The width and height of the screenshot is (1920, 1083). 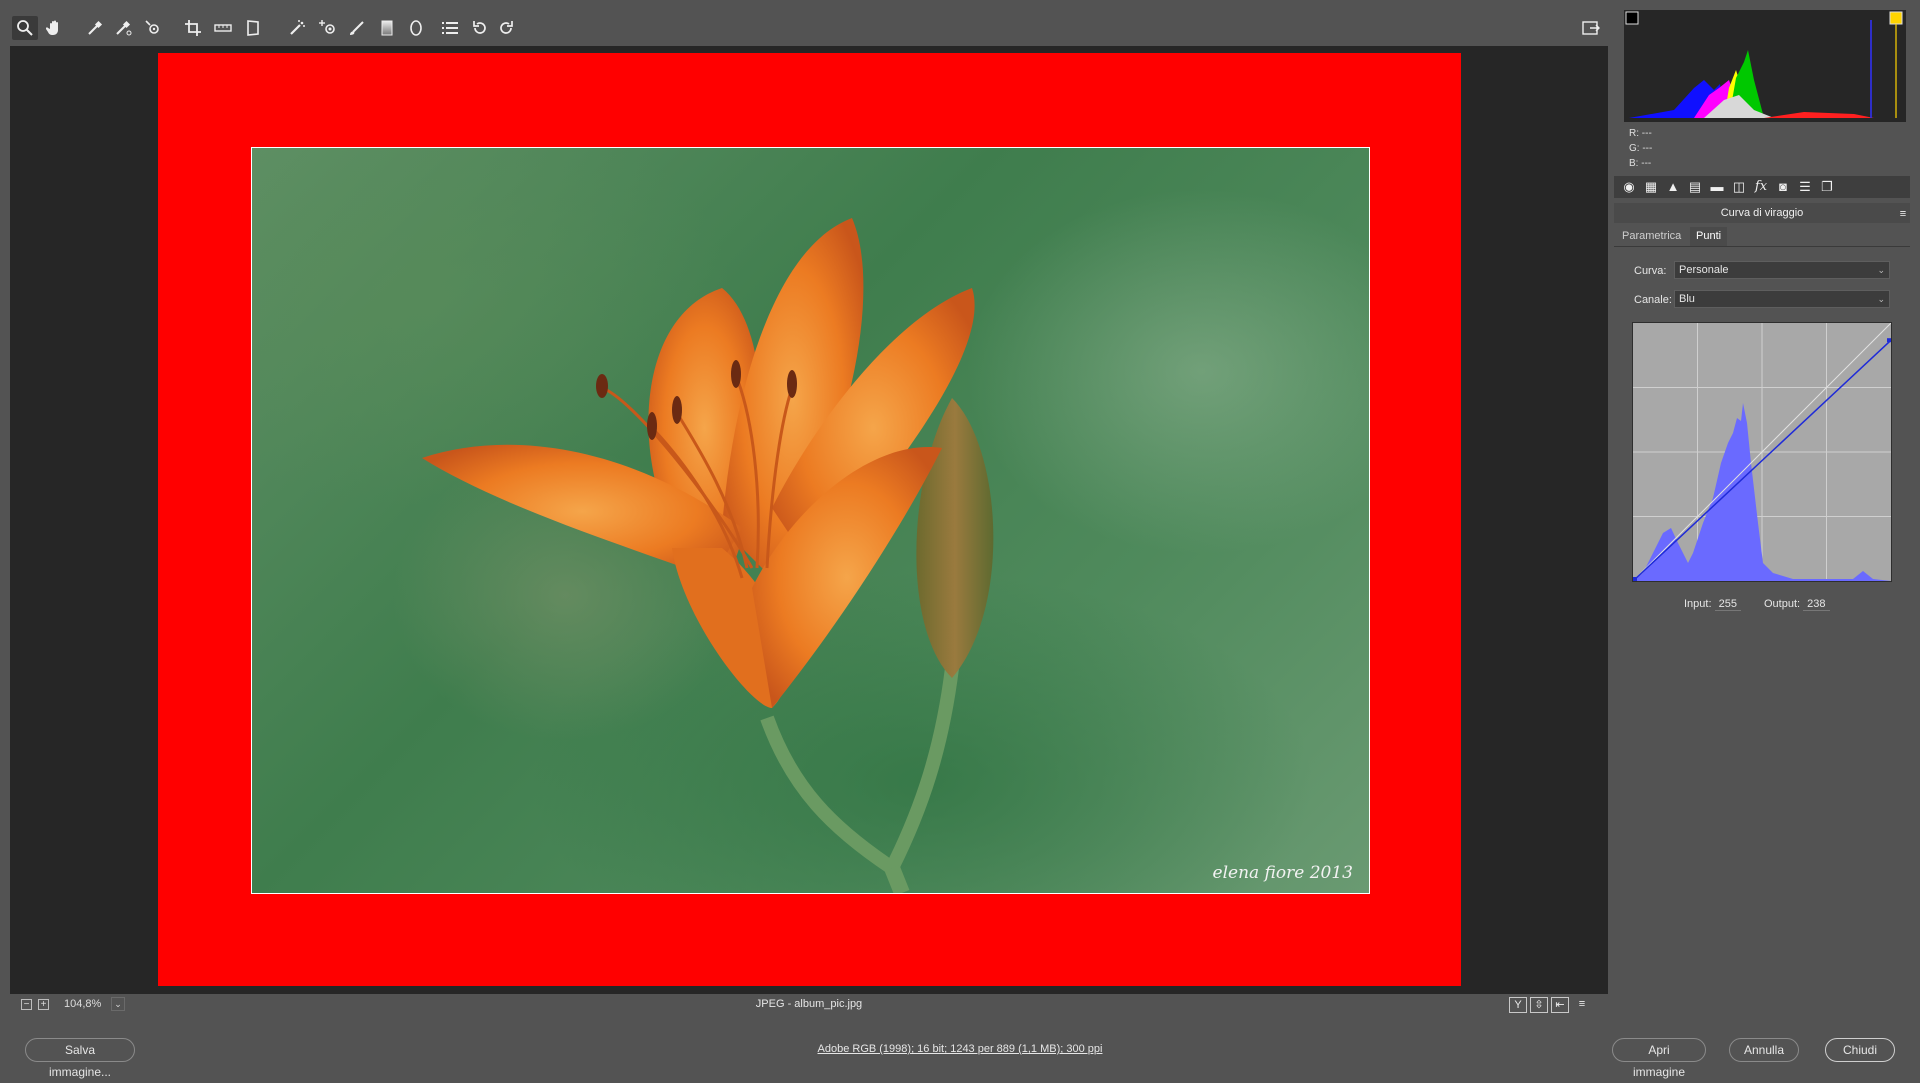 What do you see at coordinates (450, 28) in the screenshot?
I see `preferences-icon` at bounding box center [450, 28].